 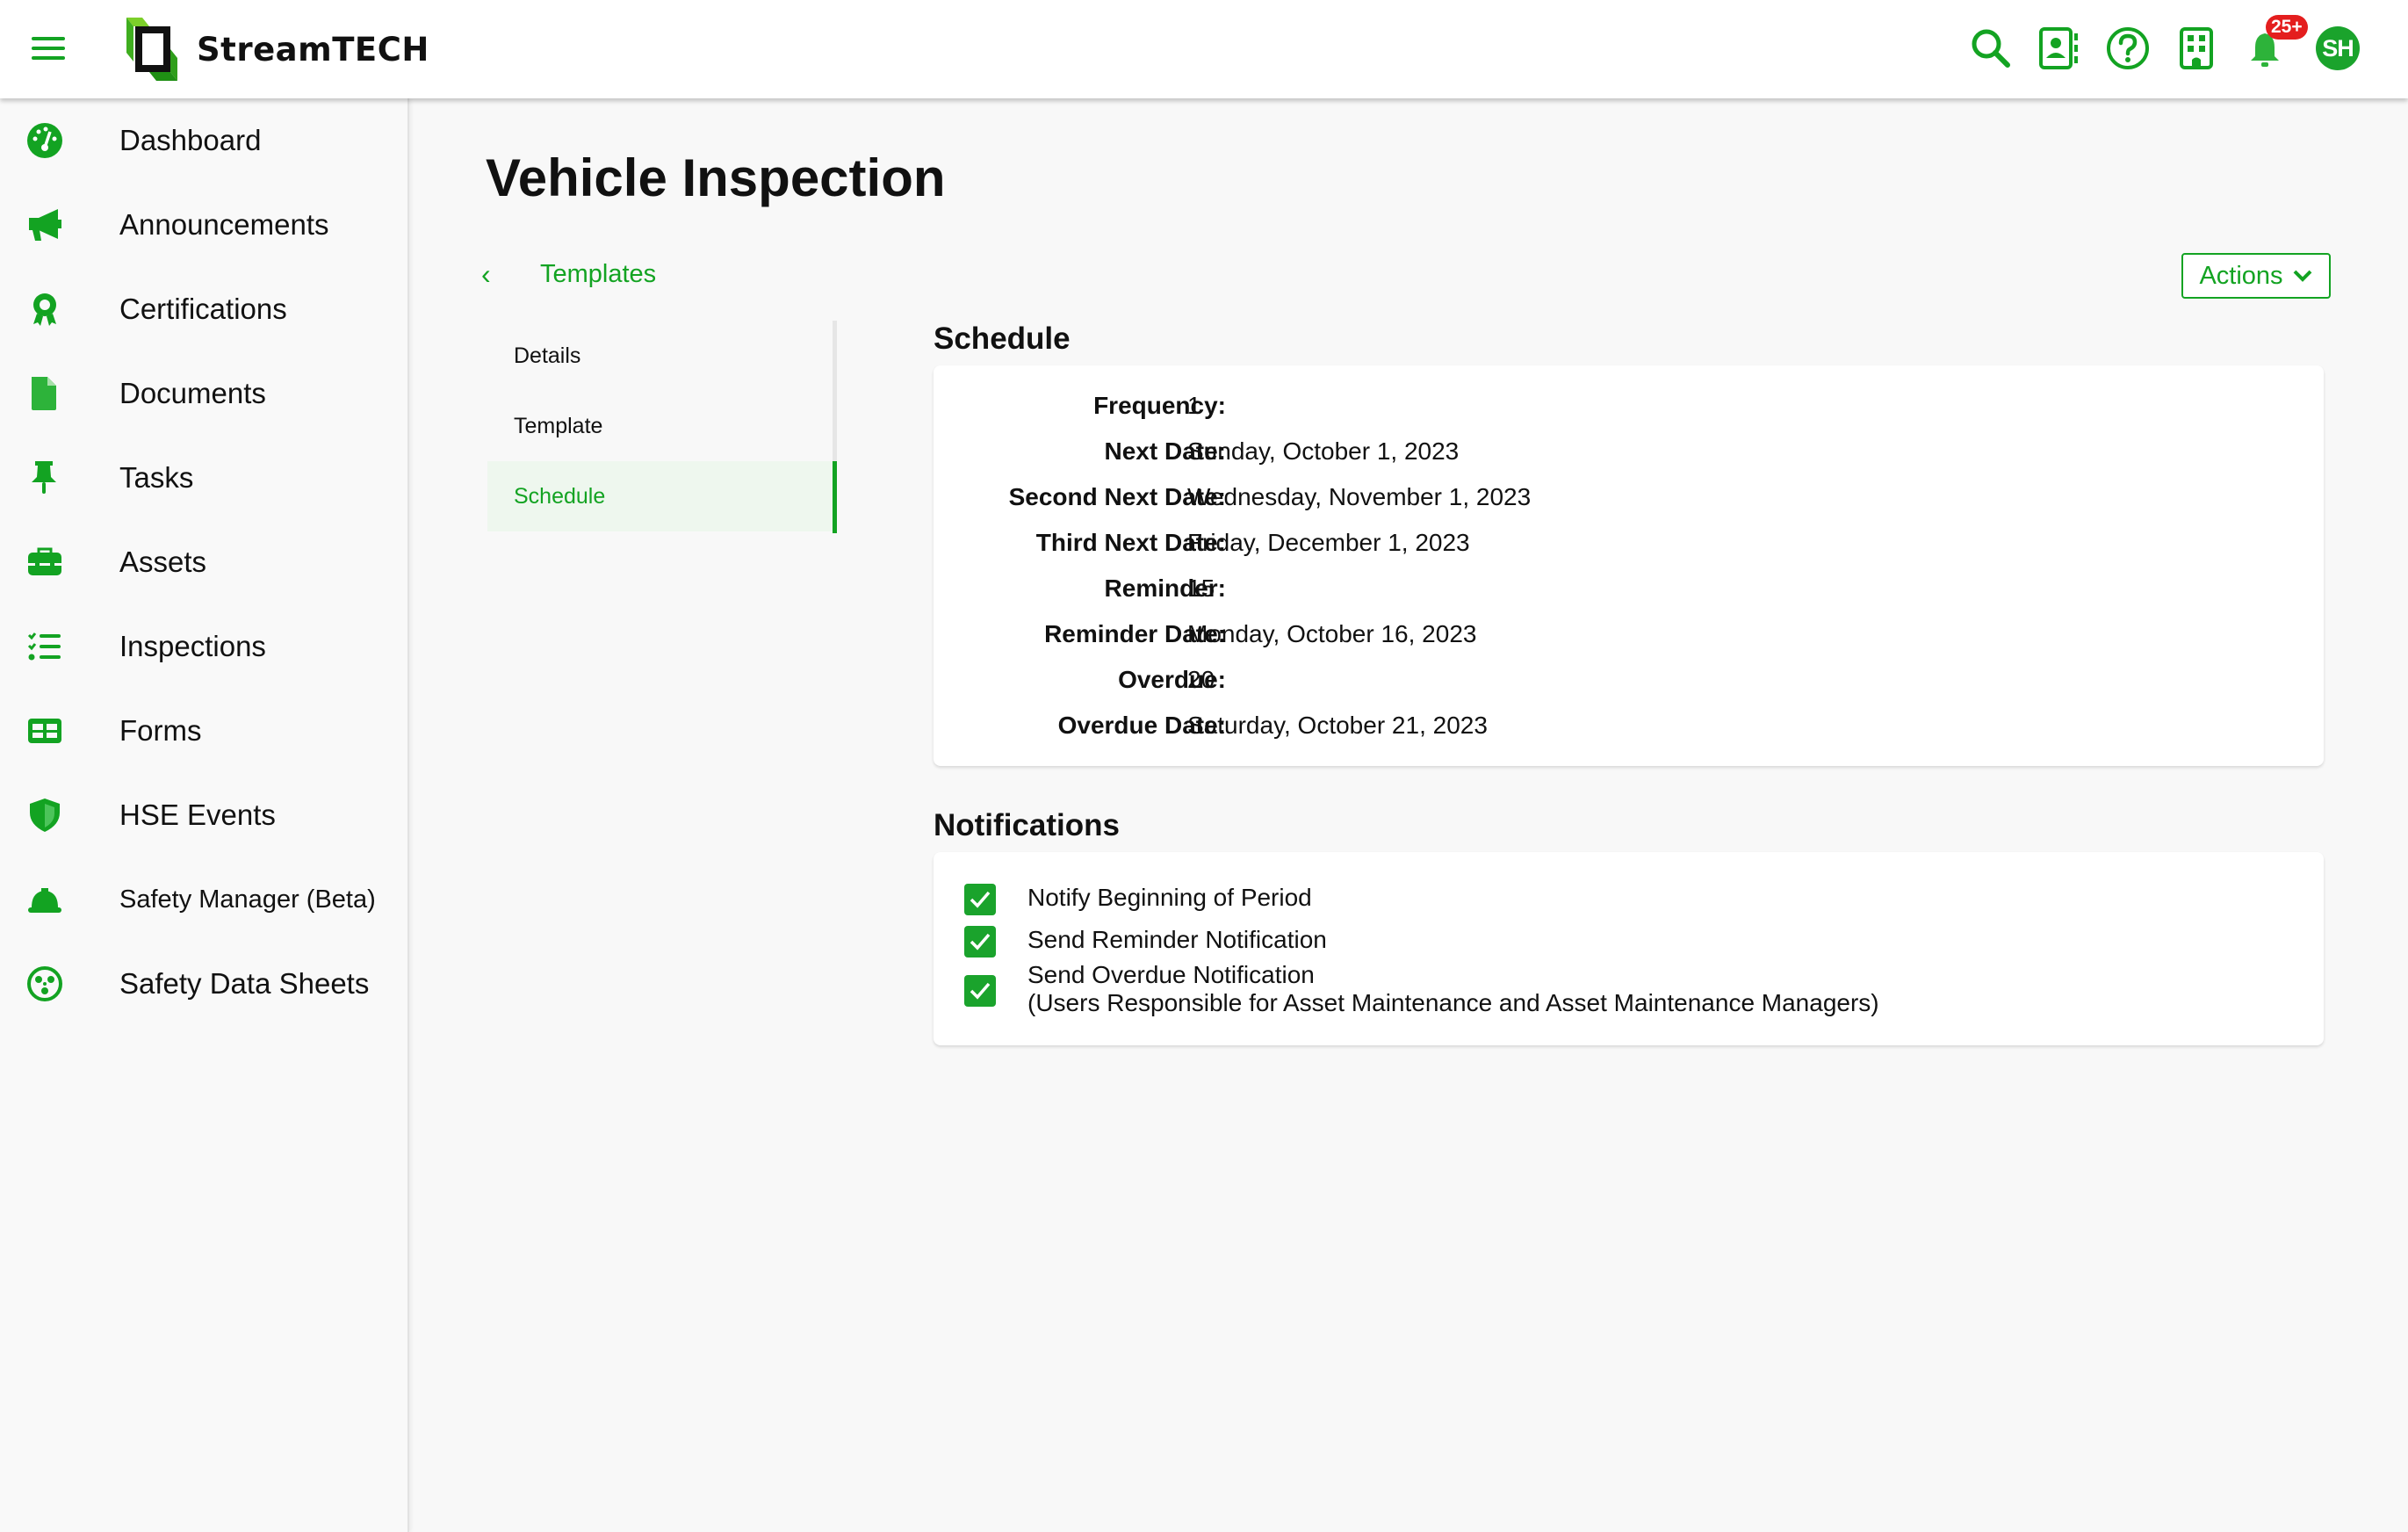 I want to click on search-icon, so click(x=1991, y=48).